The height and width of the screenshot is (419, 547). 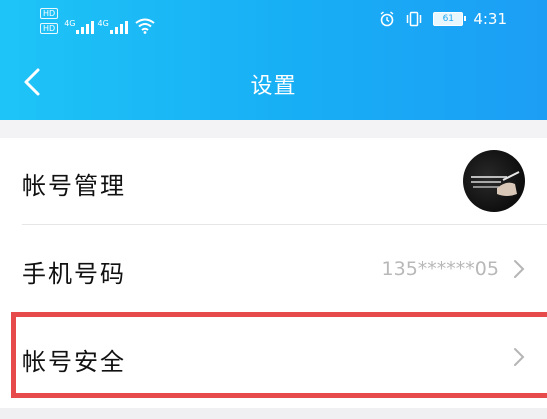 I want to click on avatar, so click(x=494, y=181).